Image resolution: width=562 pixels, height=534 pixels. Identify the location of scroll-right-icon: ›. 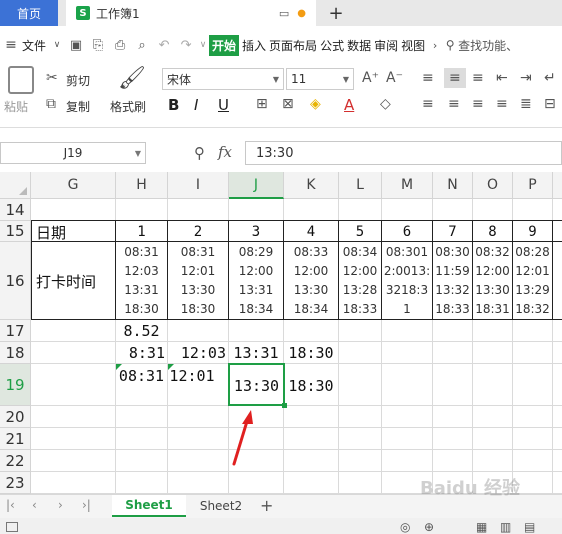
(435, 45).